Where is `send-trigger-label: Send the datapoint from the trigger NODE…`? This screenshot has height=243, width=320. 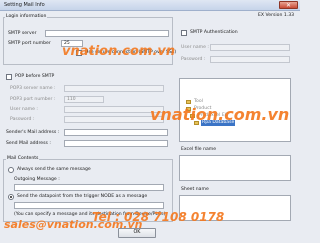 send-trigger-label: Send the datapoint from the trigger NODE… is located at coordinates (82, 196).